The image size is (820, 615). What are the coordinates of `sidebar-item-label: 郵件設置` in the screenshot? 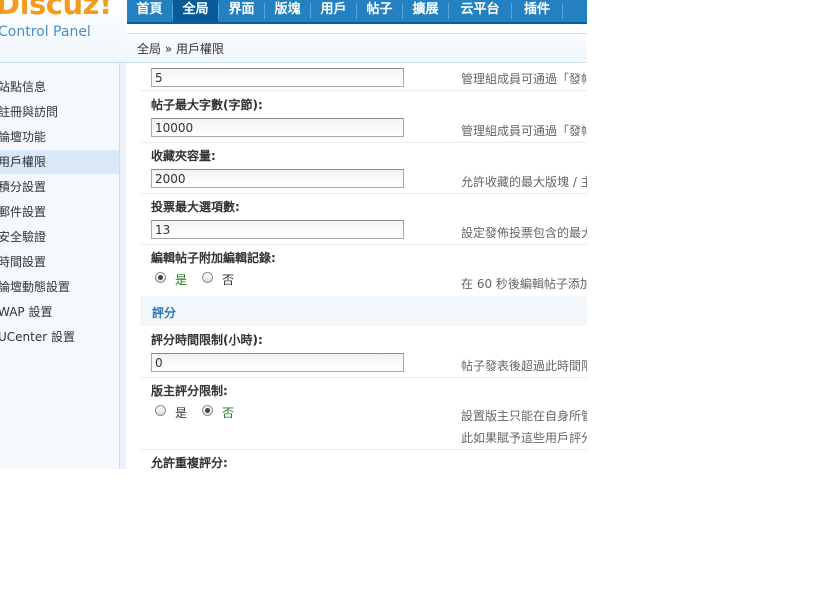 It's located at (23, 212).